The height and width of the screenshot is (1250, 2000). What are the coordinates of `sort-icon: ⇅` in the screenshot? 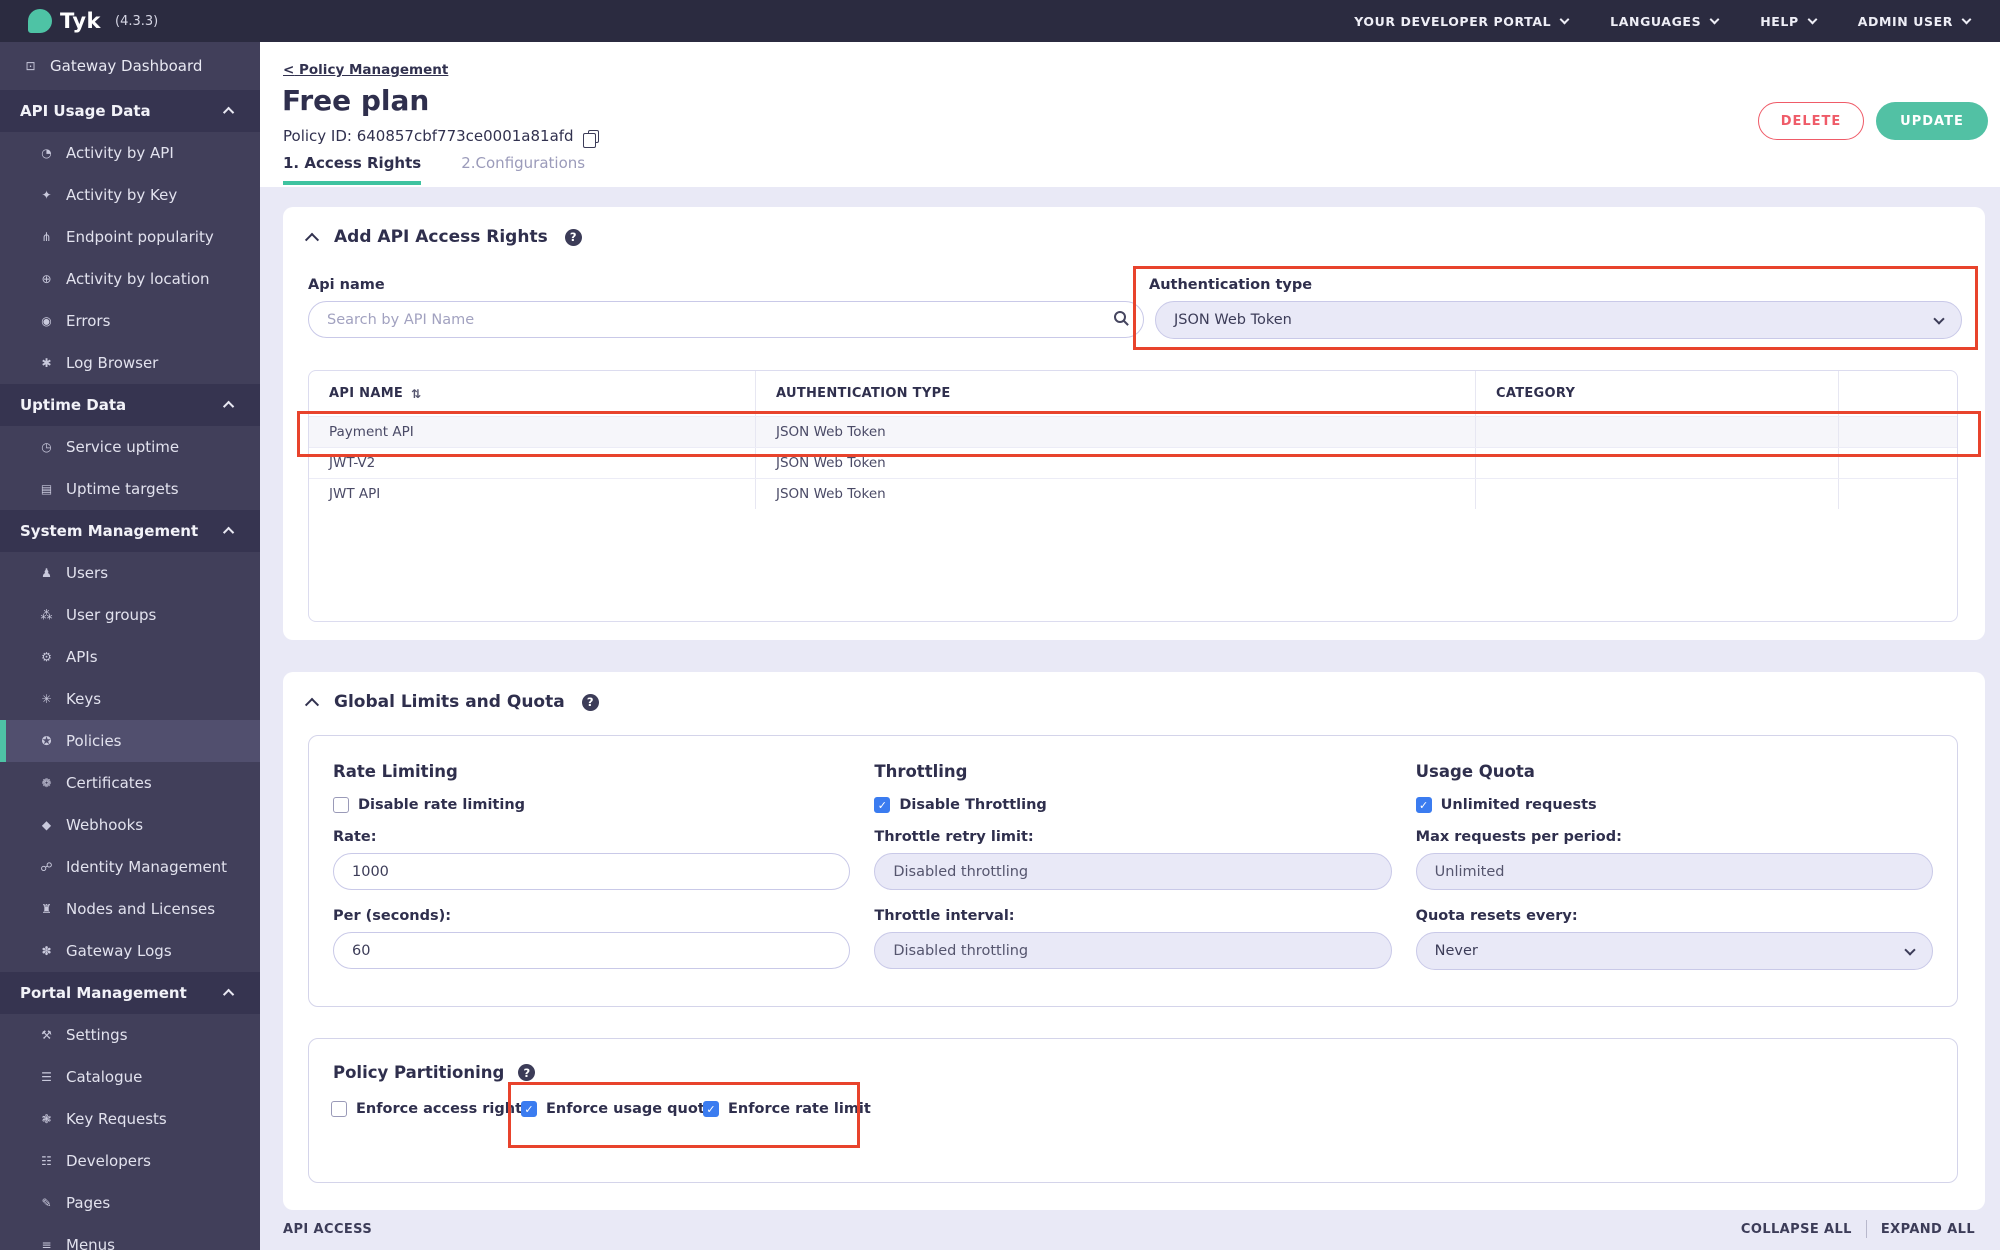 It's located at (416, 394).